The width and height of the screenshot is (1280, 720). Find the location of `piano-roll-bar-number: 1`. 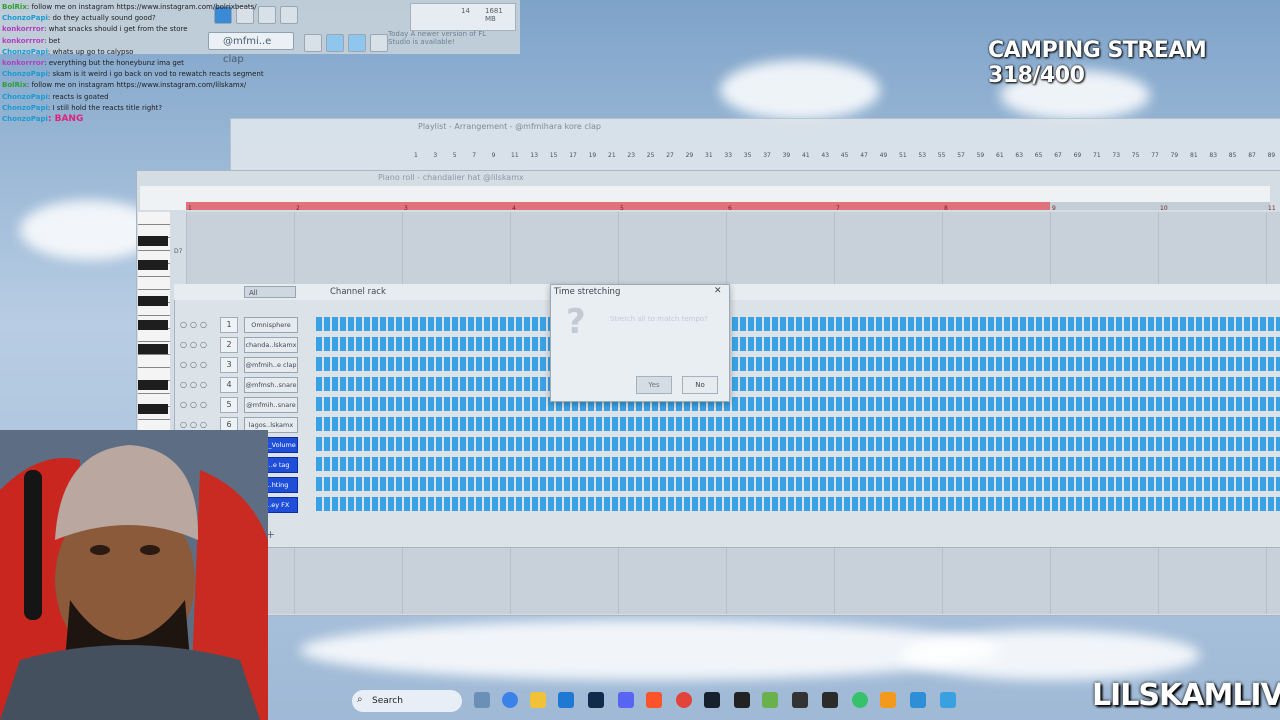

piano-roll-bar-number: 1 is located at coordinates (190, 208).